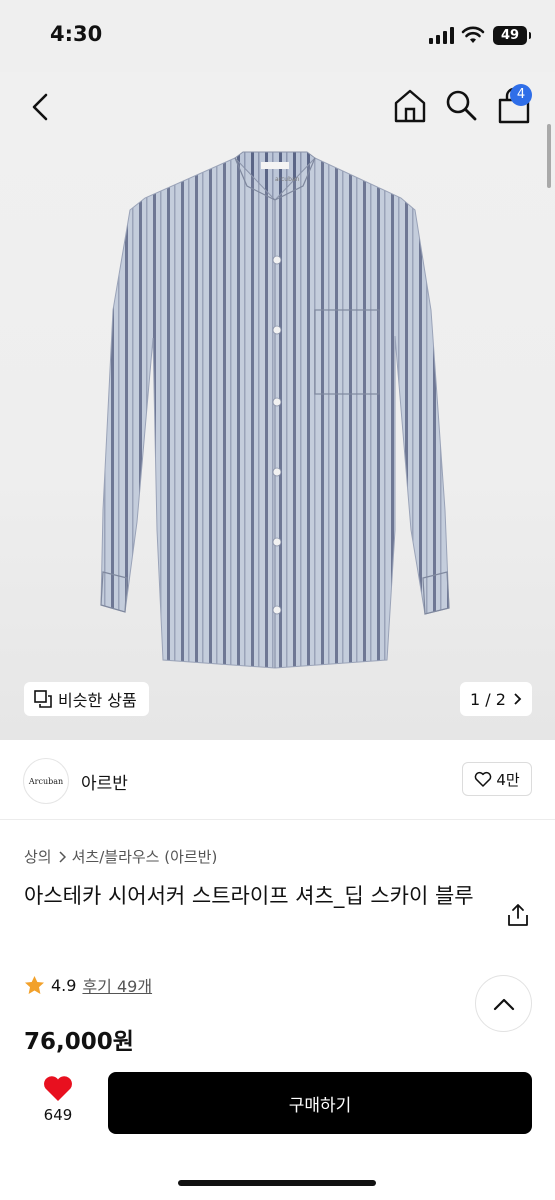  Describe the element at coordinates (277, 780) in the screenshot. I see `brand-row: Arcuban 아르반 4만` at that location.